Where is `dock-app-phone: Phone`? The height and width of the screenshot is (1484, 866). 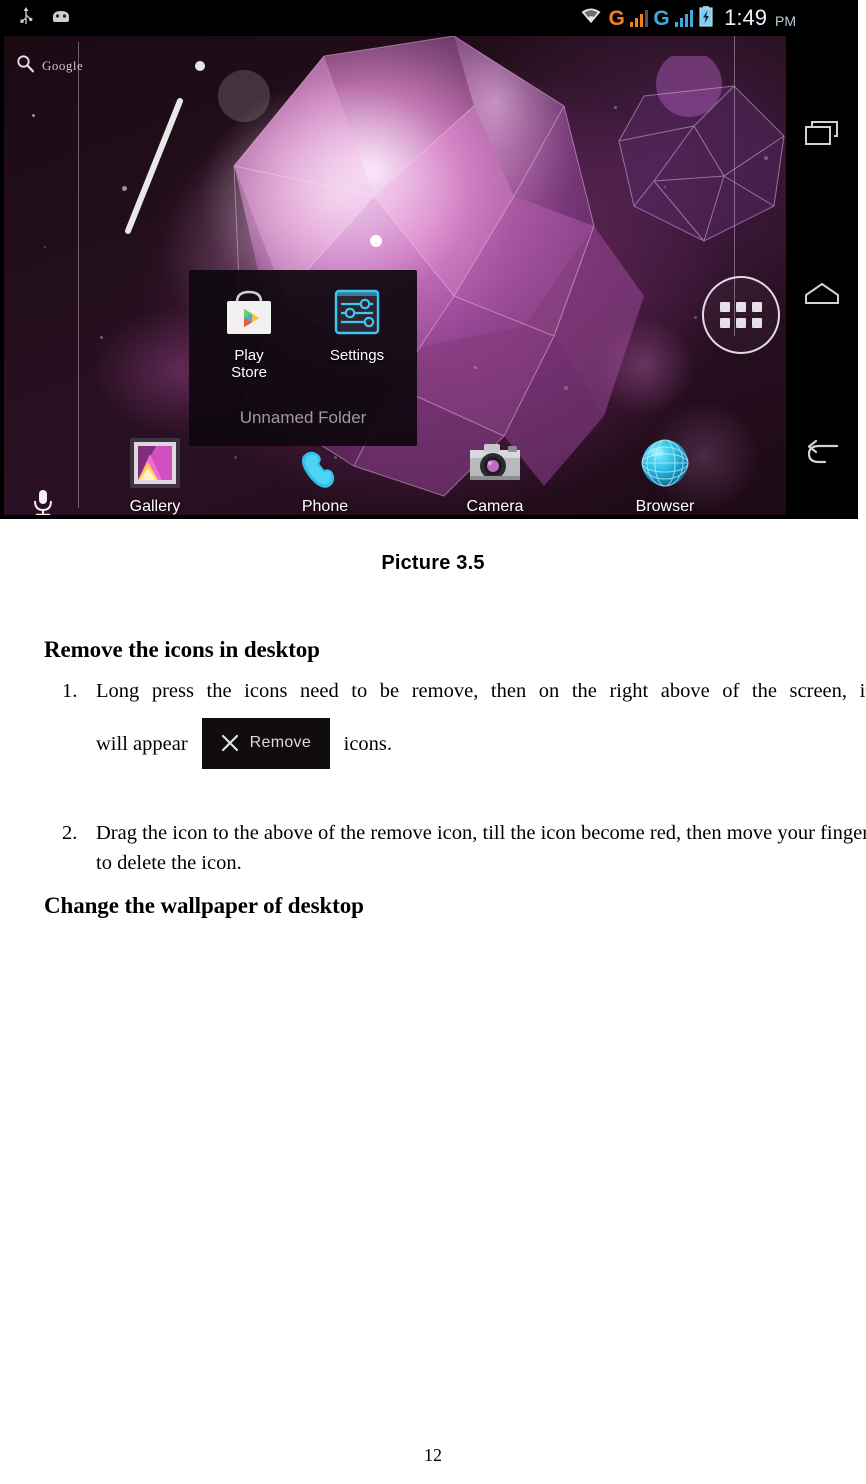
dock-app-phone: Phone is located at coordinates (325, 474).